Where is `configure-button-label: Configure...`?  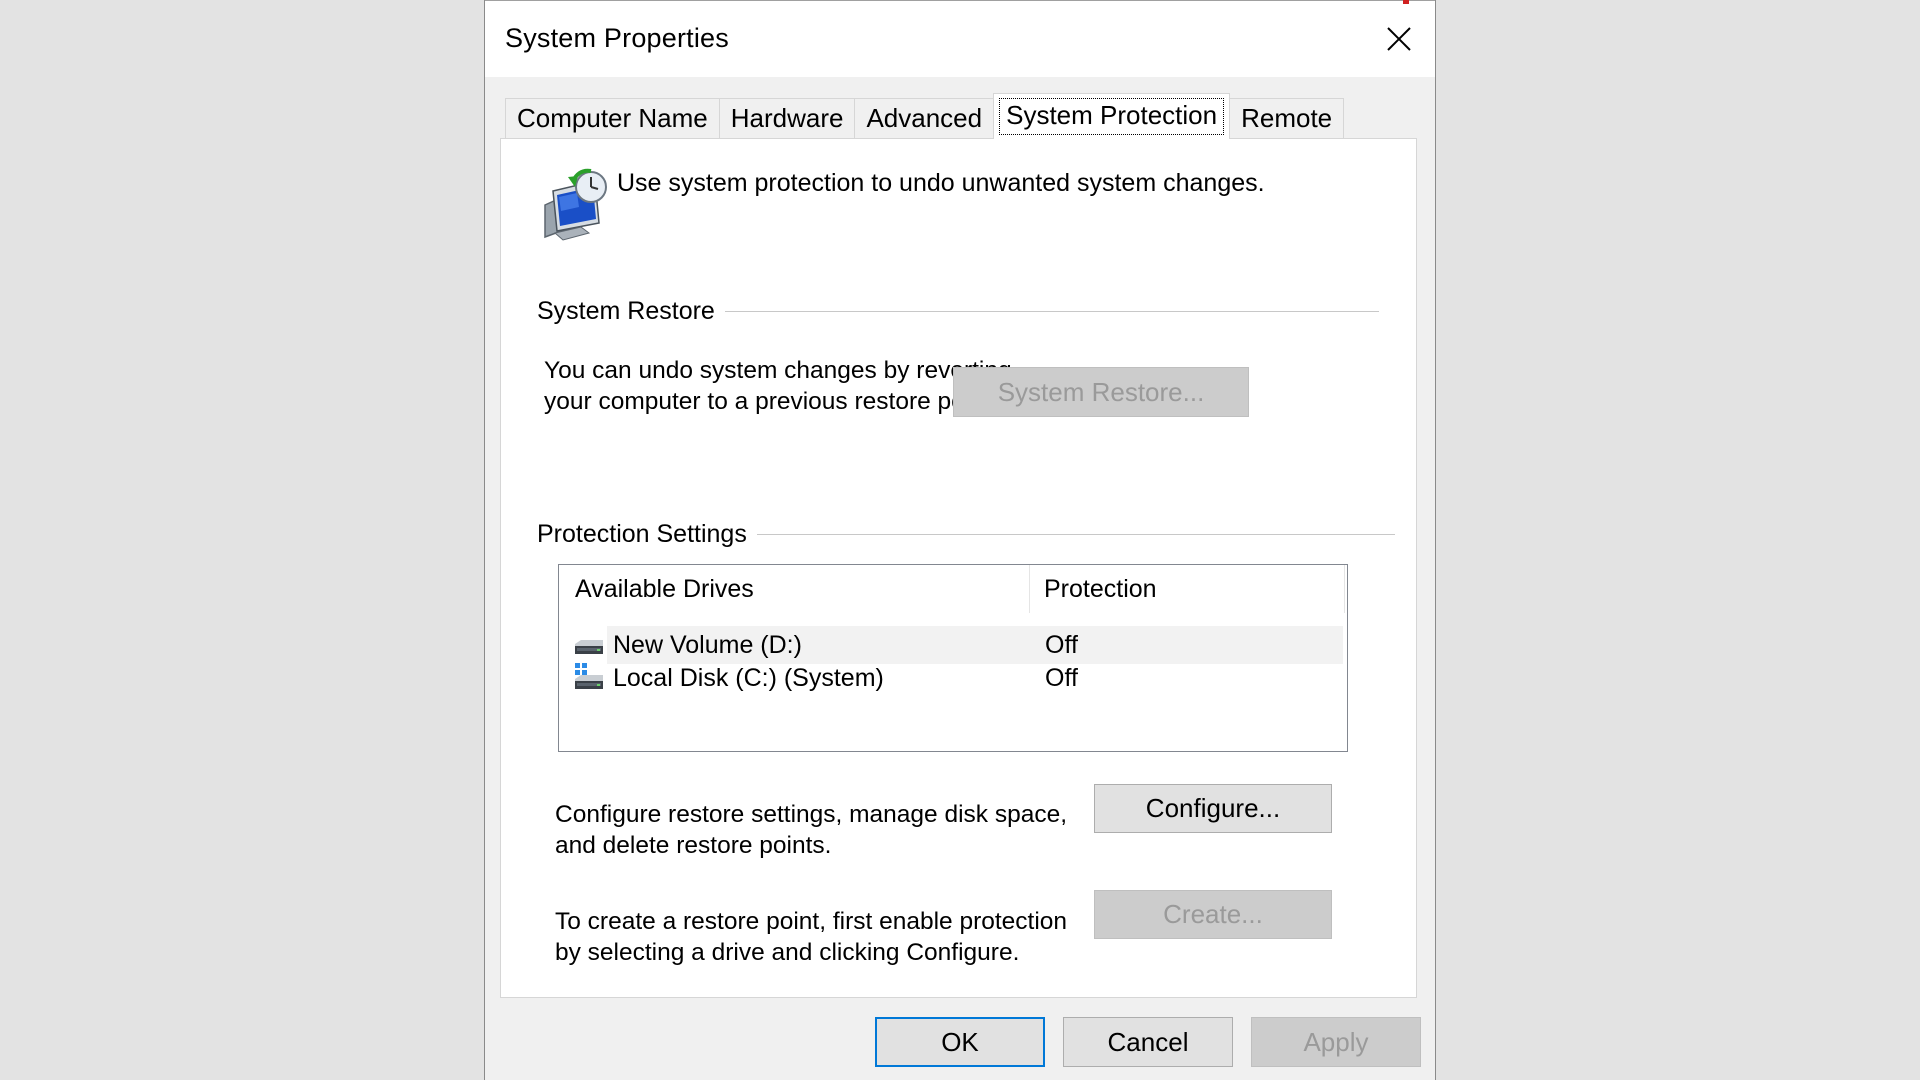 configure-button-label: Configure... is located at coordinates (1213, 808).